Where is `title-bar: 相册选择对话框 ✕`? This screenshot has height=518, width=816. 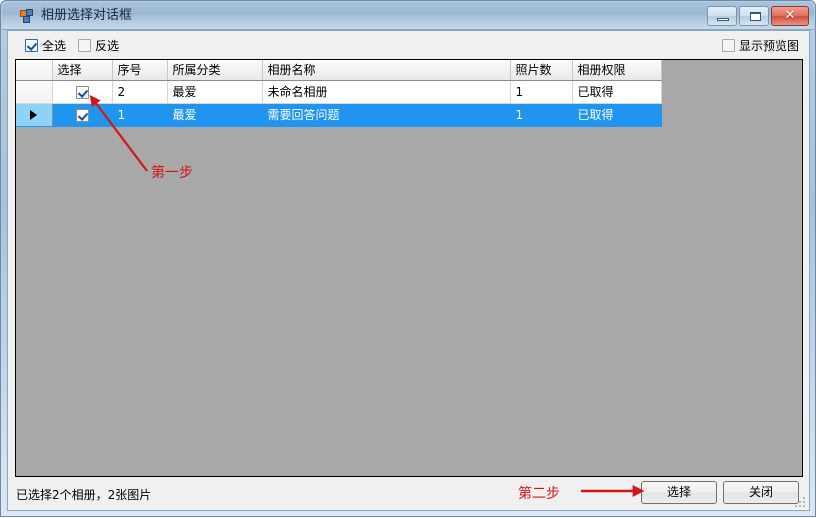 title-bar: 相册选择对话框 ✕ is located at coordinates (408, 16).